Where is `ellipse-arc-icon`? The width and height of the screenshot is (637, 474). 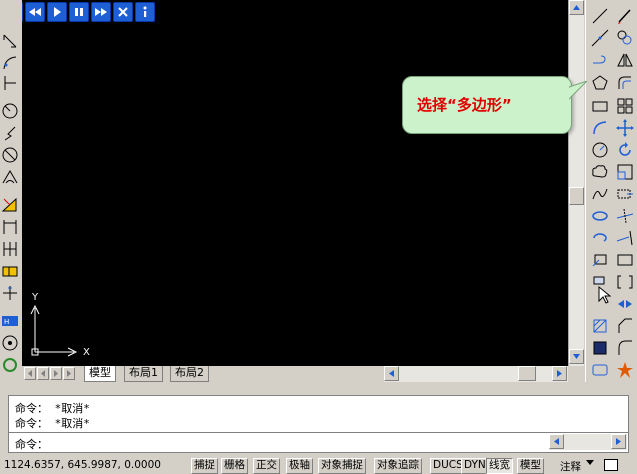 ellipse-arc-icon is located at coordinates (600, 237).